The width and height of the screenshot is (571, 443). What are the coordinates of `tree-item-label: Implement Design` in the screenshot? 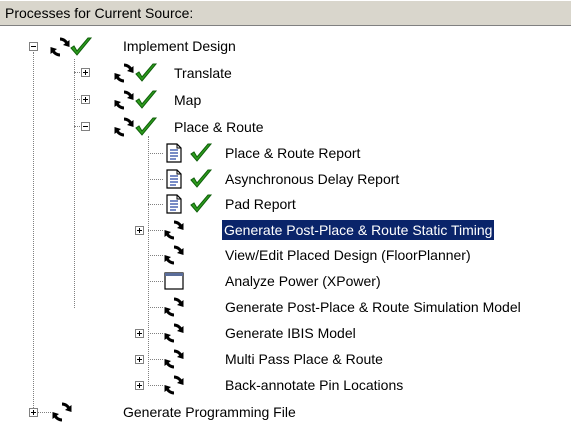 It's located at (179, 46).